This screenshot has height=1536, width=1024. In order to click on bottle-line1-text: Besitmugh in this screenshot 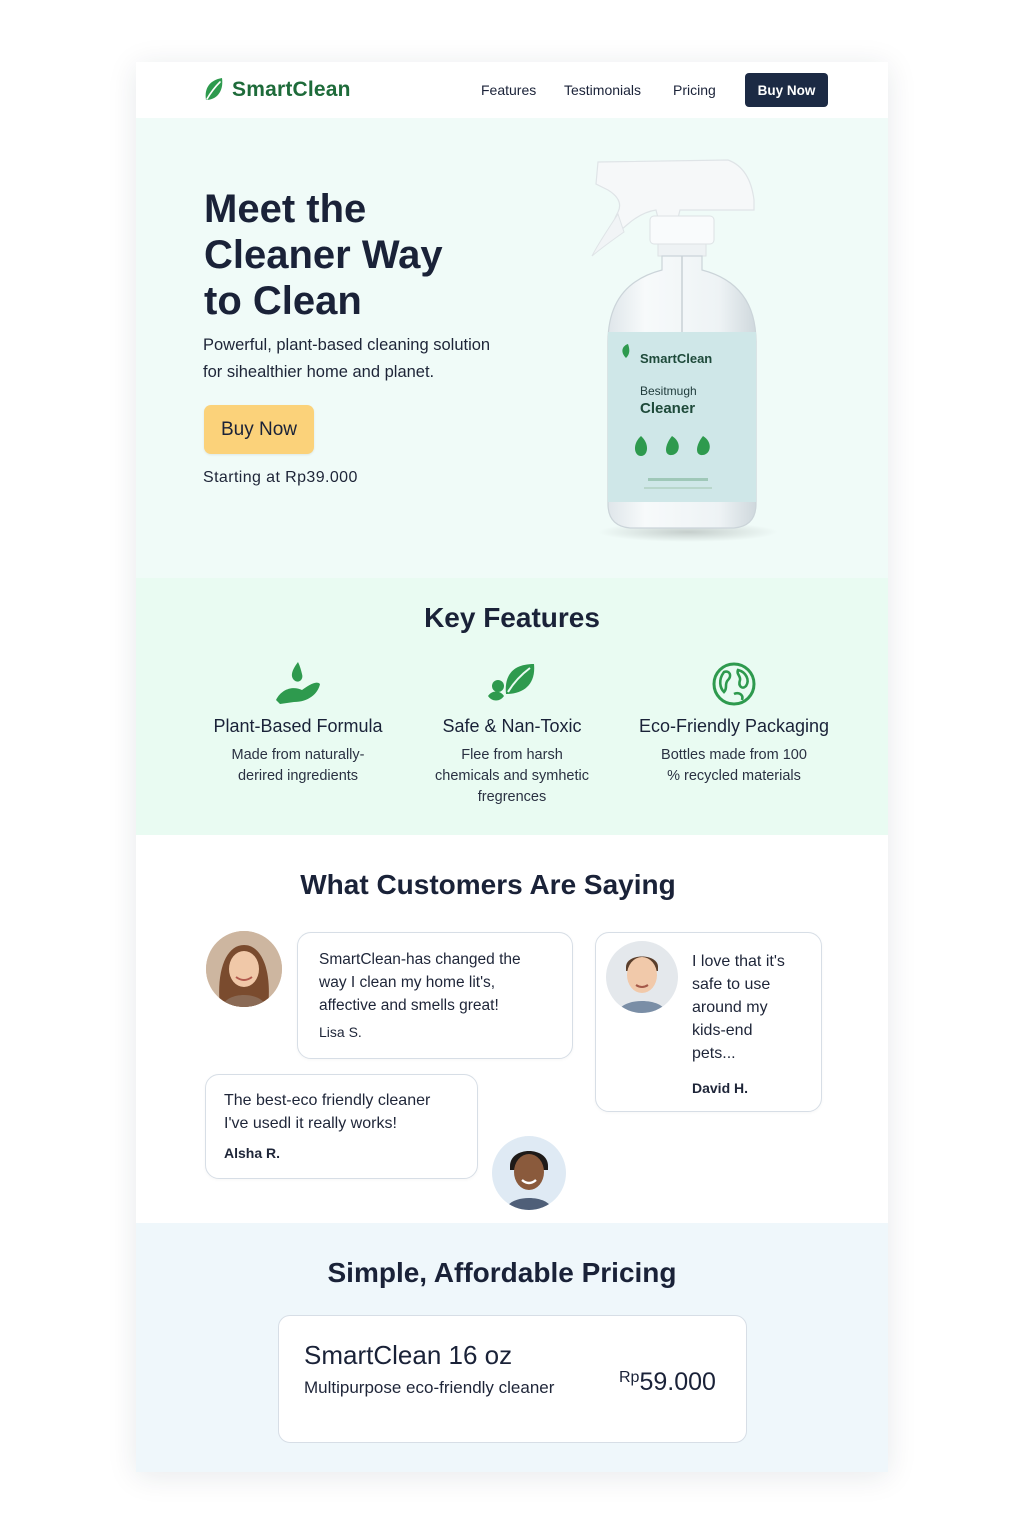, I will do `click(668, 391)`.